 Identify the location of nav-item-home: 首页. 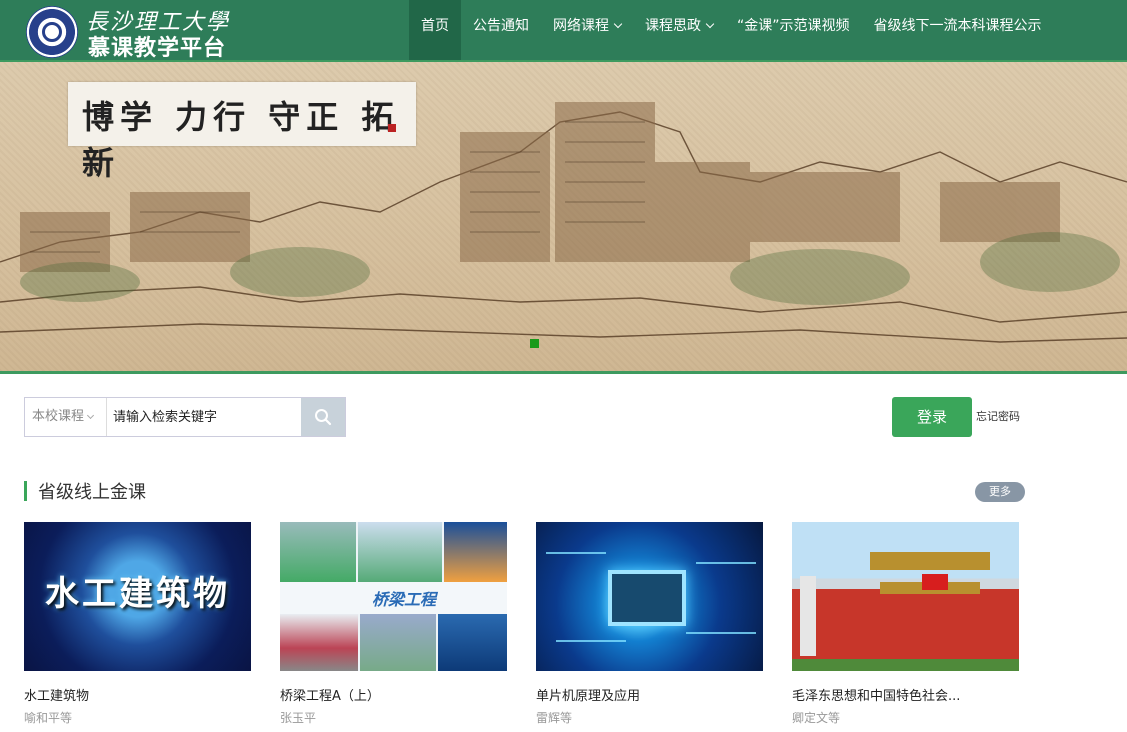
(435, 30).